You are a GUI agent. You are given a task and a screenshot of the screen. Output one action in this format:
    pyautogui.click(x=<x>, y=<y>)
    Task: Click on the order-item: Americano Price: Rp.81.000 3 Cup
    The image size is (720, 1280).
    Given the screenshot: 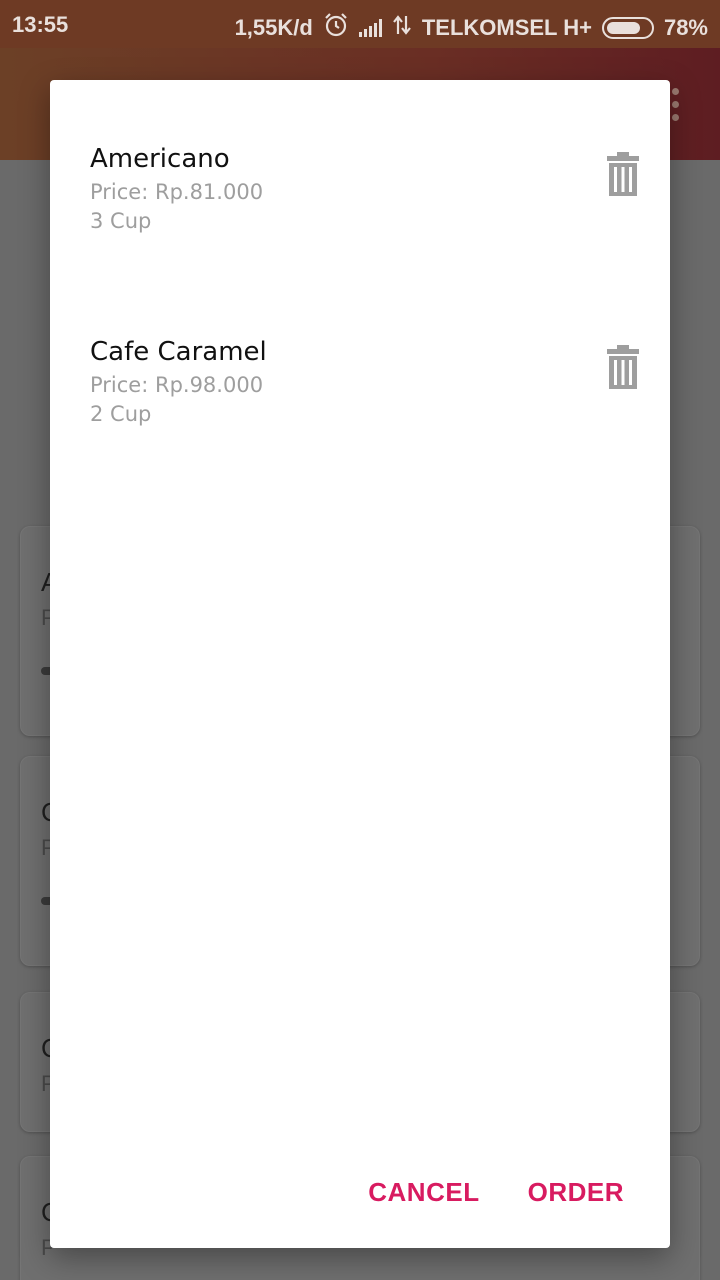 What is the action you would take?
    pyautogui.click(x=365, y=199)
    